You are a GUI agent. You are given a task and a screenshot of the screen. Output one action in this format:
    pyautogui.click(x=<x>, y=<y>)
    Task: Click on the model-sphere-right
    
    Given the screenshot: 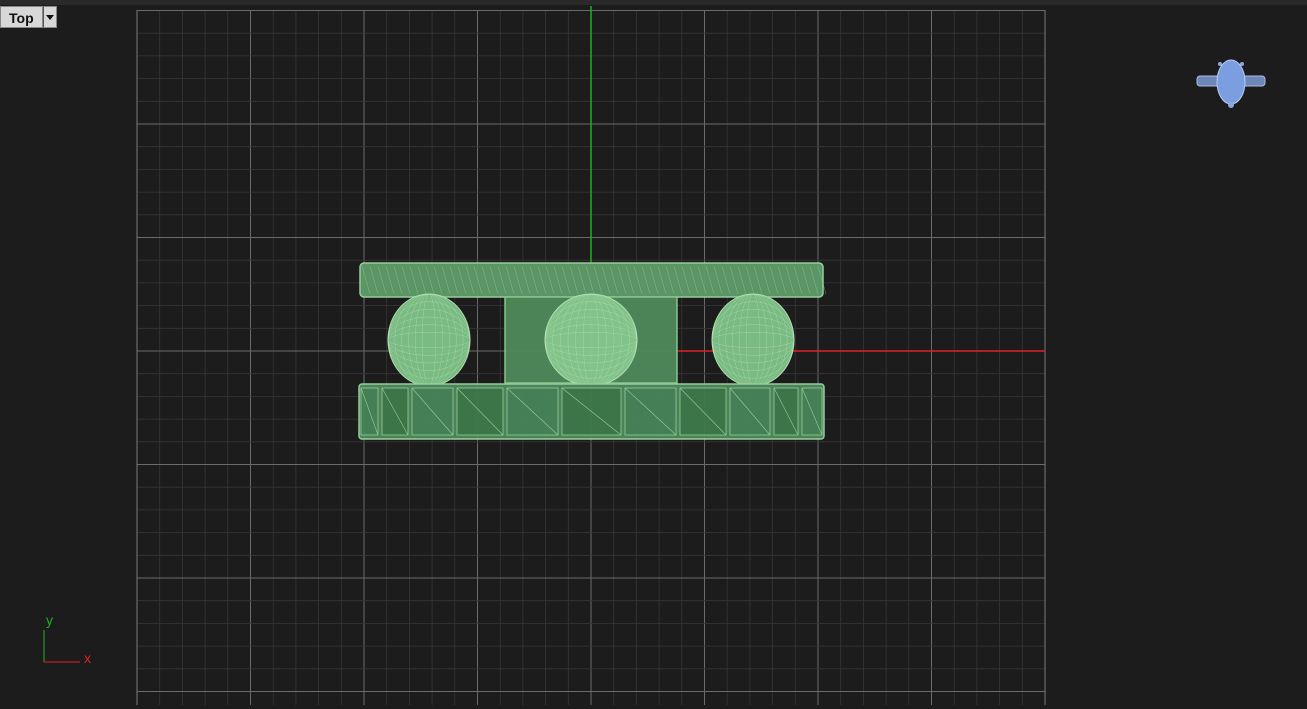 What is the action you would take?
    pyautogui.click(x=753, y=340)
    